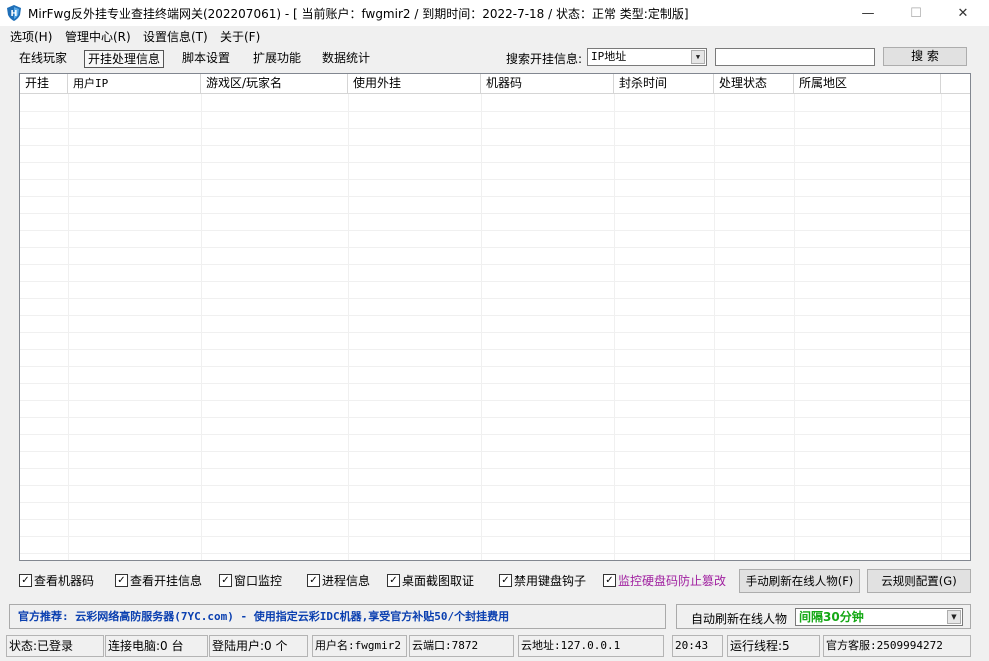  I want to click on checkbox-view-machine-code: ✓ 查看机器码, so click(56, 580).